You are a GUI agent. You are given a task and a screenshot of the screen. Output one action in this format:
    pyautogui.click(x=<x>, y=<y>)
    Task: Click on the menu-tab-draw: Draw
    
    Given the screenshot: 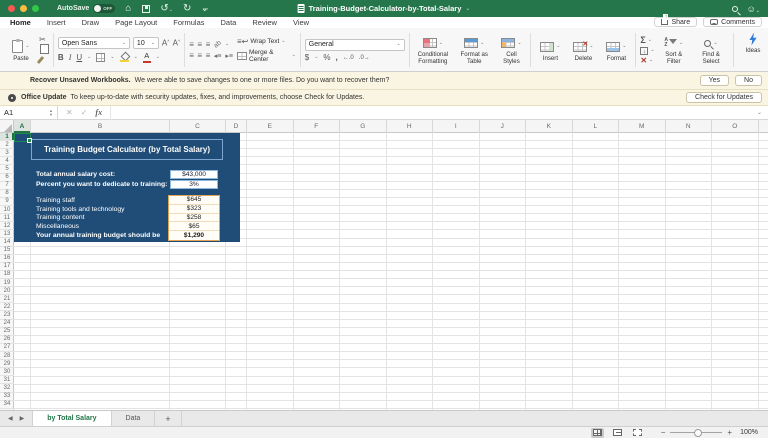 What is the action you would take?
    pyautogui.click(x=91, y=23)
    